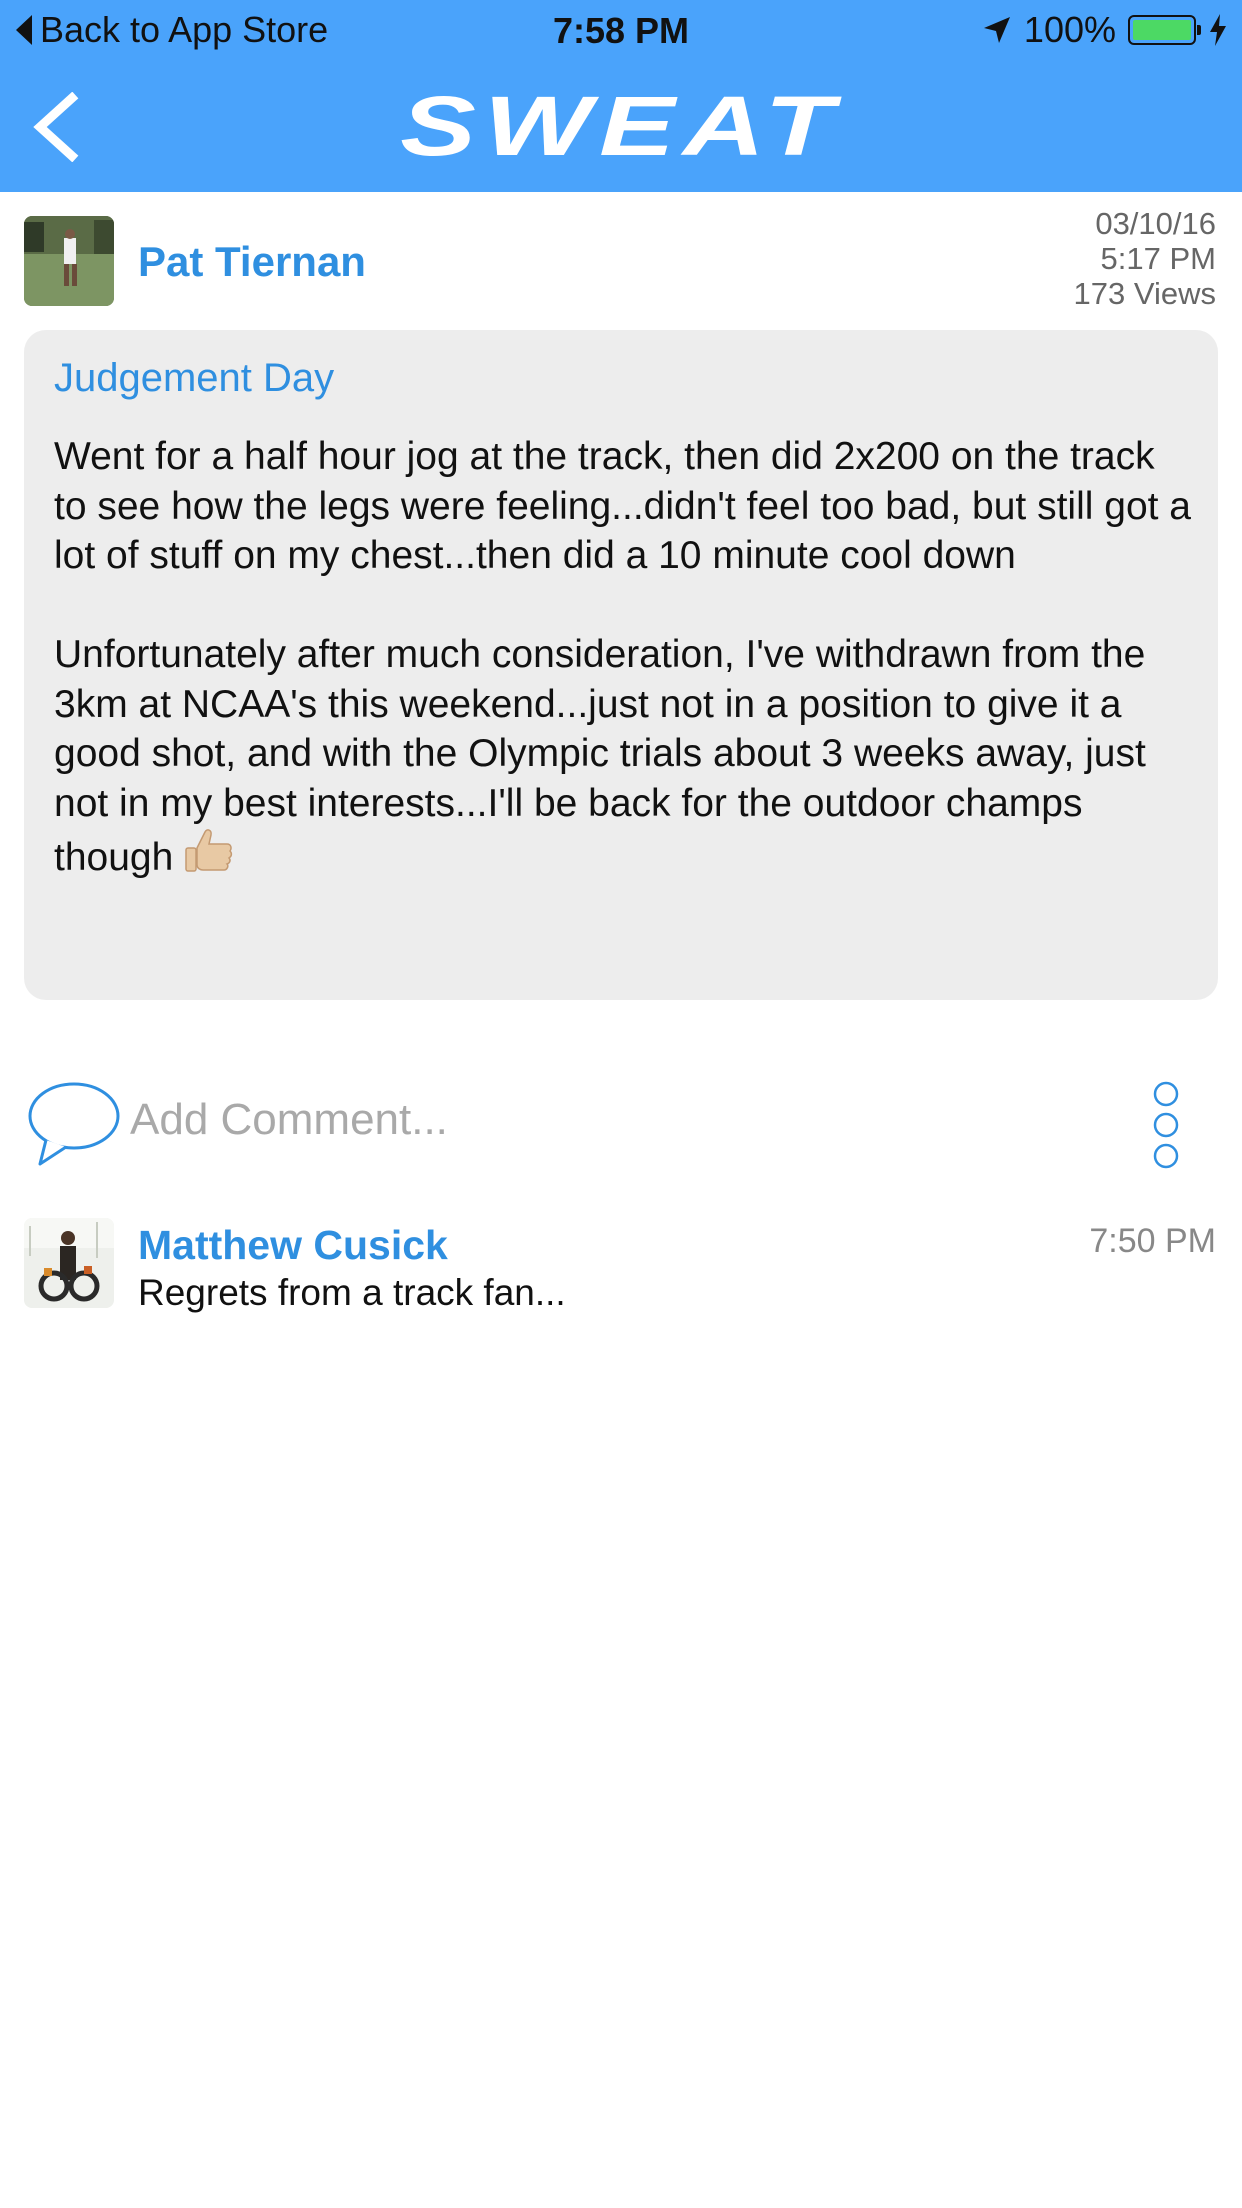  What do you see at coordinates (69, 1263) in the screenshot?
I see `commenter-avatar` at bounding box center [69, 1263].